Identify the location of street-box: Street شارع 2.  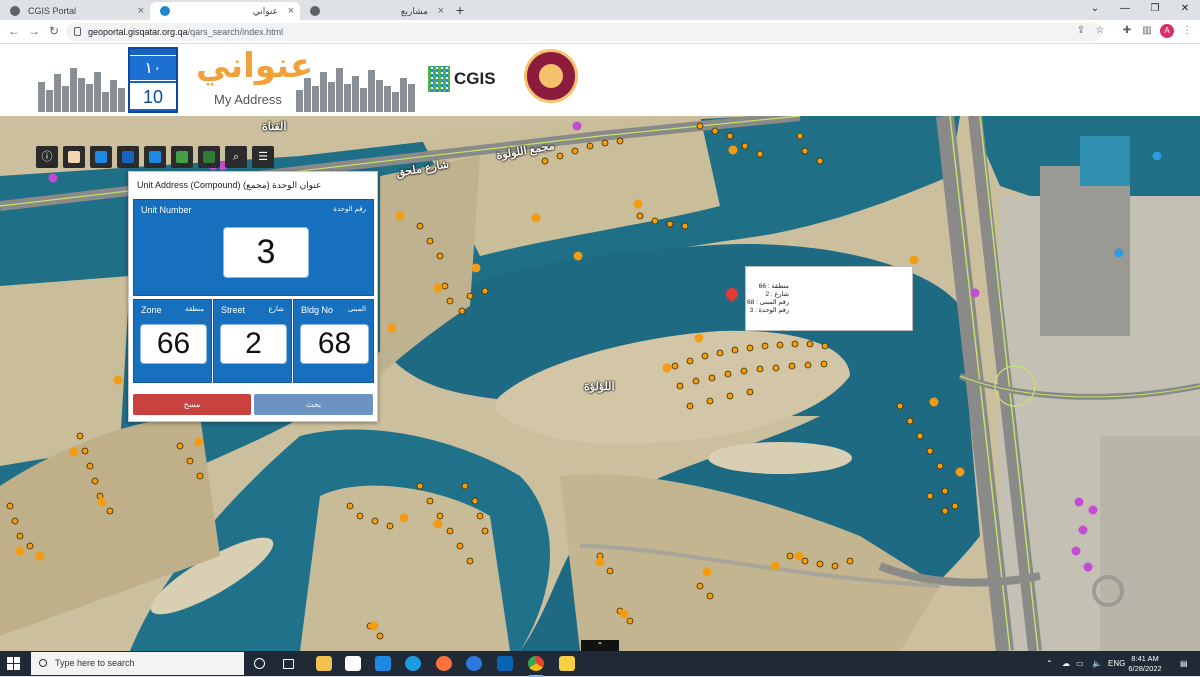
(252, 341).